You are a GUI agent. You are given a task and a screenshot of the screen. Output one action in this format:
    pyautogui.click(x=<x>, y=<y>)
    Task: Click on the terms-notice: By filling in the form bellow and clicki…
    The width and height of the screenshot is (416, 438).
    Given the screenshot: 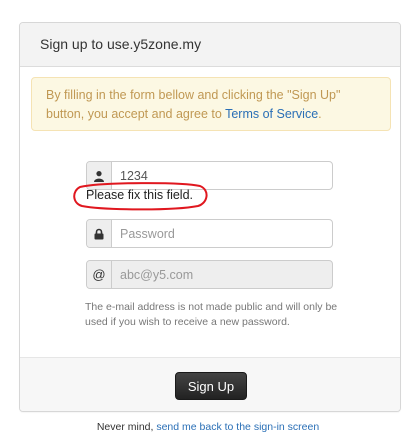 What is the action you would take?
    pyautogui.click(x=211, y=104)
    